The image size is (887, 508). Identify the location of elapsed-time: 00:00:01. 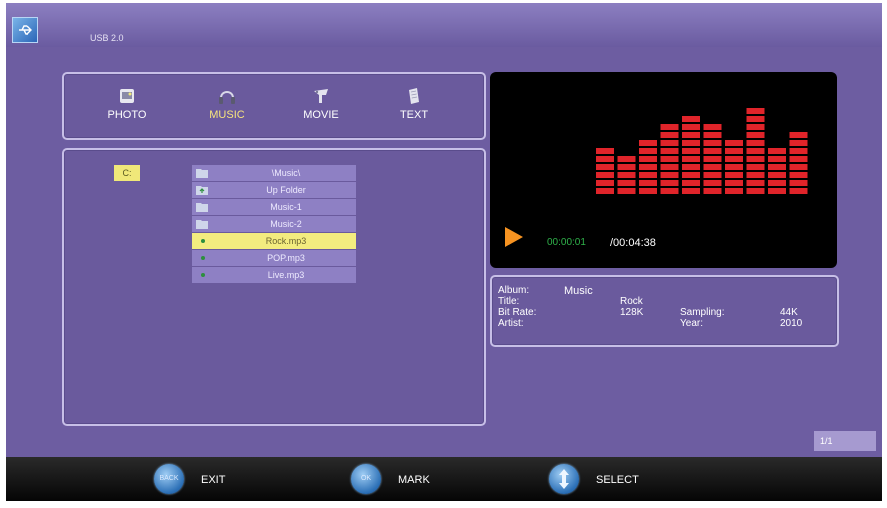
(566, 242).